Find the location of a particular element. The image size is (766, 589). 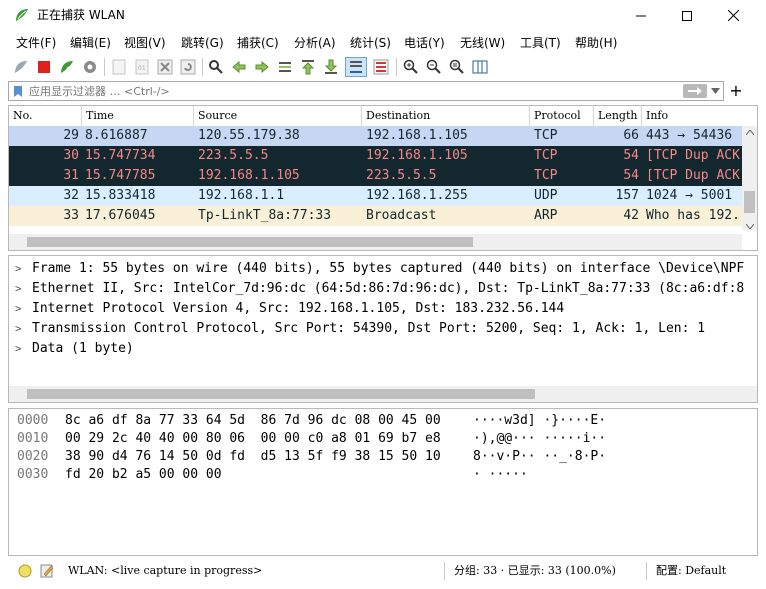

menu-wireless: 无线(W) is located at coordinates (482, 43).